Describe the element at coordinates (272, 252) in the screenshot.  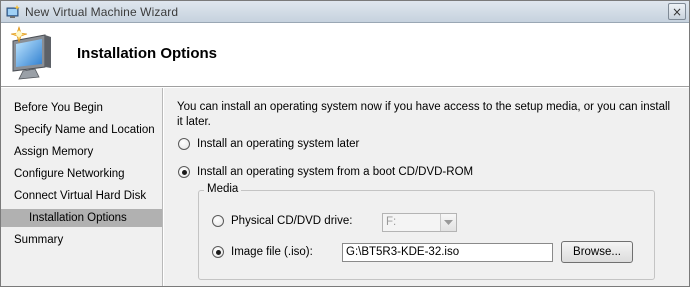
I see `image-file-label: Image file (.iso):` at that location.